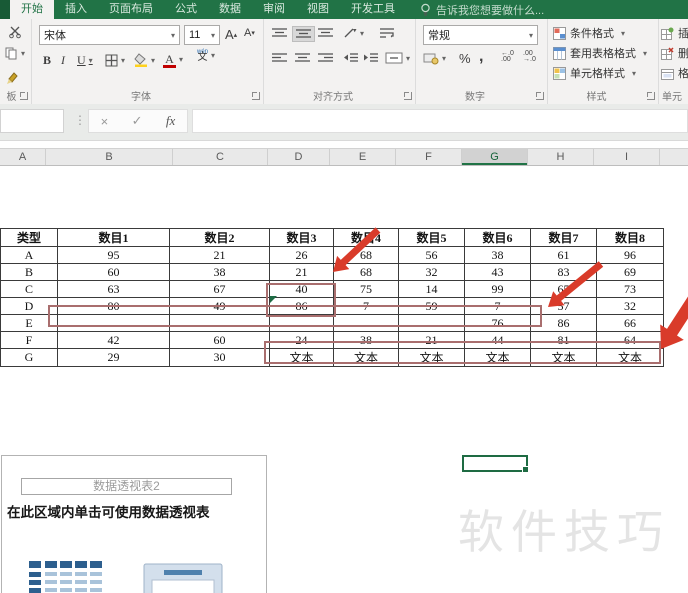 Image resolution: width=688 pixels, height=593 pixels. I want to click on table-header-cell: 数目7, so click(563, 237).